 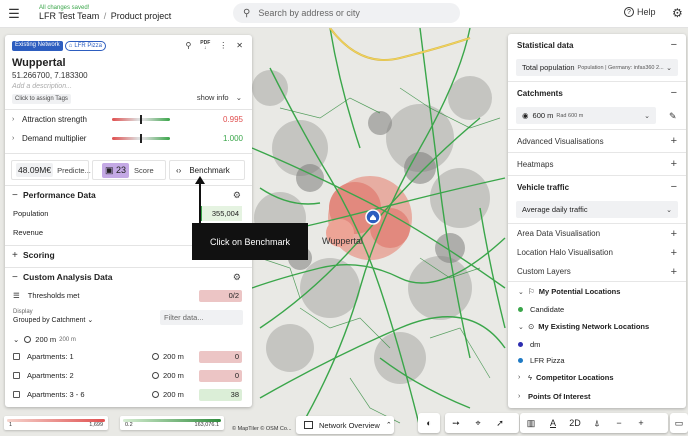 I want to click on poi-row: › Points Of Interest, so click(x=597, y=396).